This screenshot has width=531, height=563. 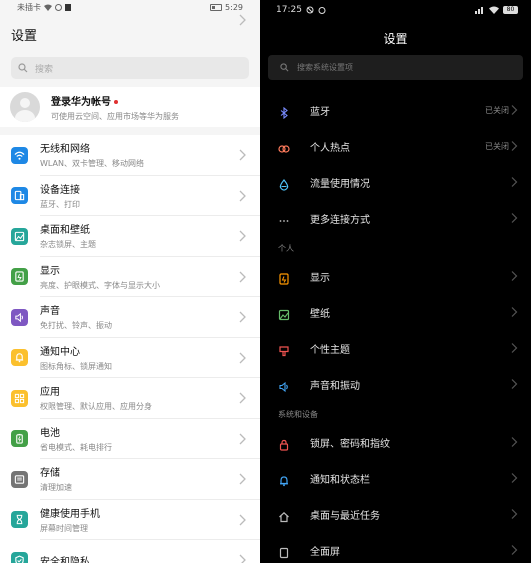 I want to click on fullscreen-icon, so click(x=284, y=551).